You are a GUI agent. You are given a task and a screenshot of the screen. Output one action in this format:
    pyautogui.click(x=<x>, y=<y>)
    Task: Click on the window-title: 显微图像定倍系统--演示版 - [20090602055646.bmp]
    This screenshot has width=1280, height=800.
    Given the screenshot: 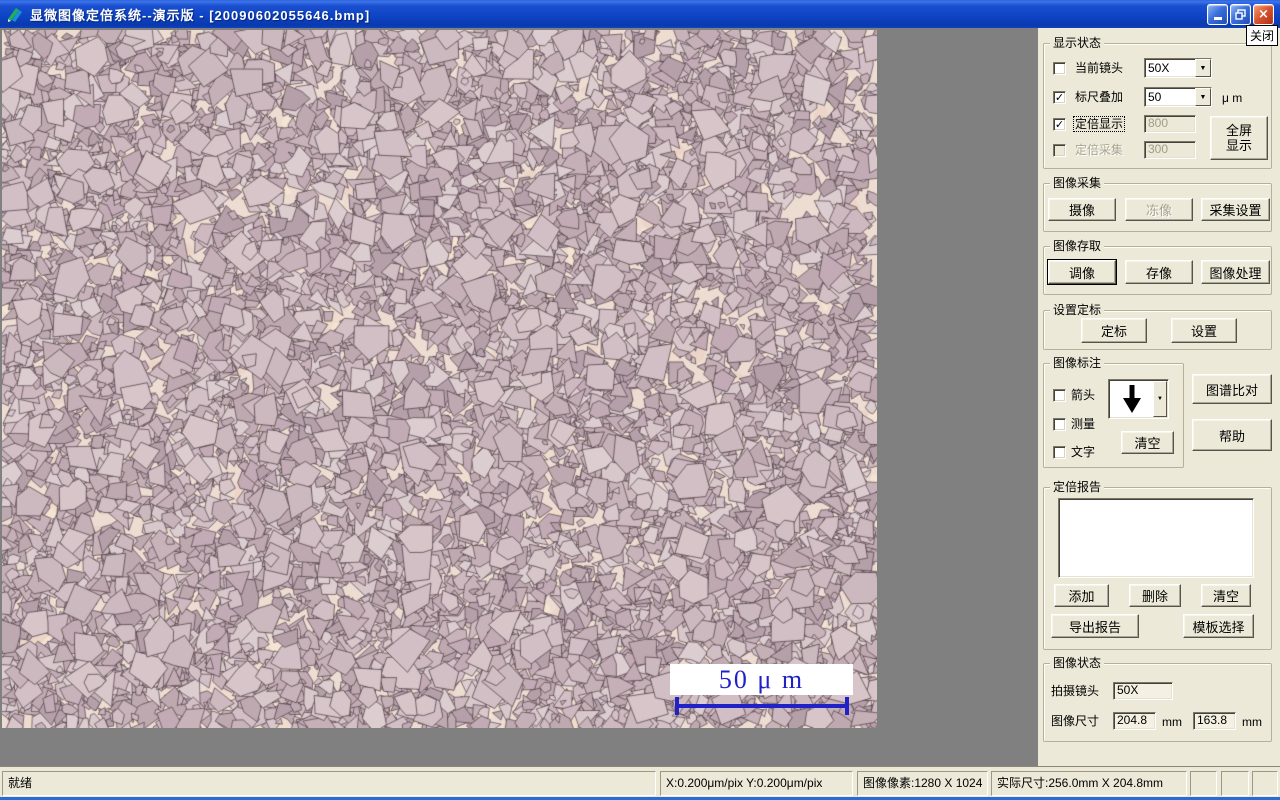 What is the action you would take?
    pyautogui.click(x=200, y=15)
    